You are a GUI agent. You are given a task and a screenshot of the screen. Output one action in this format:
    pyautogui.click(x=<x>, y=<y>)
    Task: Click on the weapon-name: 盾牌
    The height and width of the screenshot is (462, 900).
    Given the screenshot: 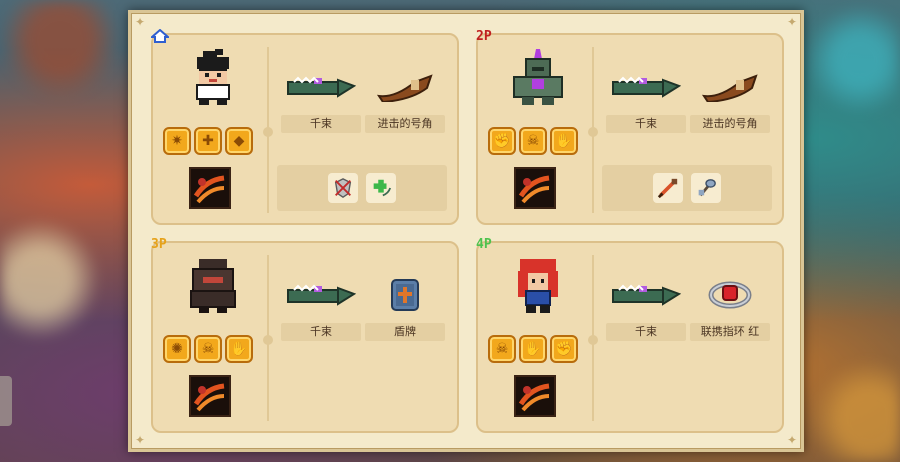 What is the action you would take?
    pyautogui.click(x=405, y=332)
    